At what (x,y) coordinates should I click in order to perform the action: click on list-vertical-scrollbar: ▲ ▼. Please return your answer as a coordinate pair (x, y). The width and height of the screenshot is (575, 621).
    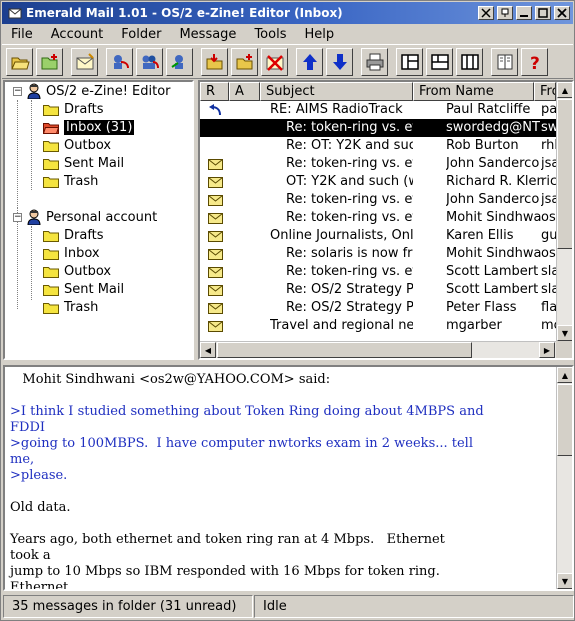
    Looking at the image, I should click on (564, 211).